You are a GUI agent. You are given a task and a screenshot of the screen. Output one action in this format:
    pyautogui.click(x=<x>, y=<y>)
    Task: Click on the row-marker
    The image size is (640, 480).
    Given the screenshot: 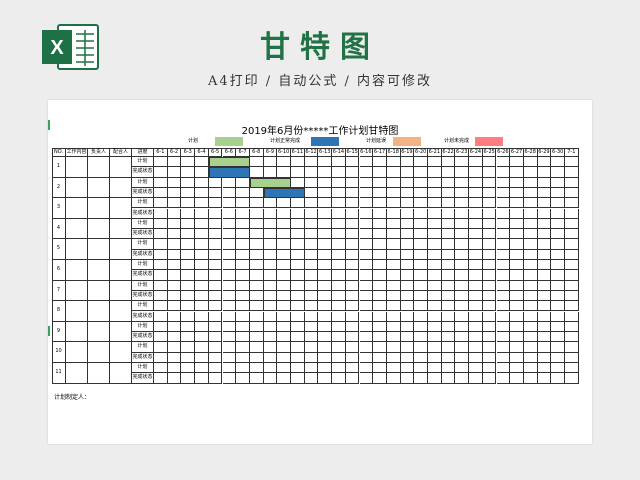 What is the action you would take?
    pyautogui.click(x=49, y=331)
    